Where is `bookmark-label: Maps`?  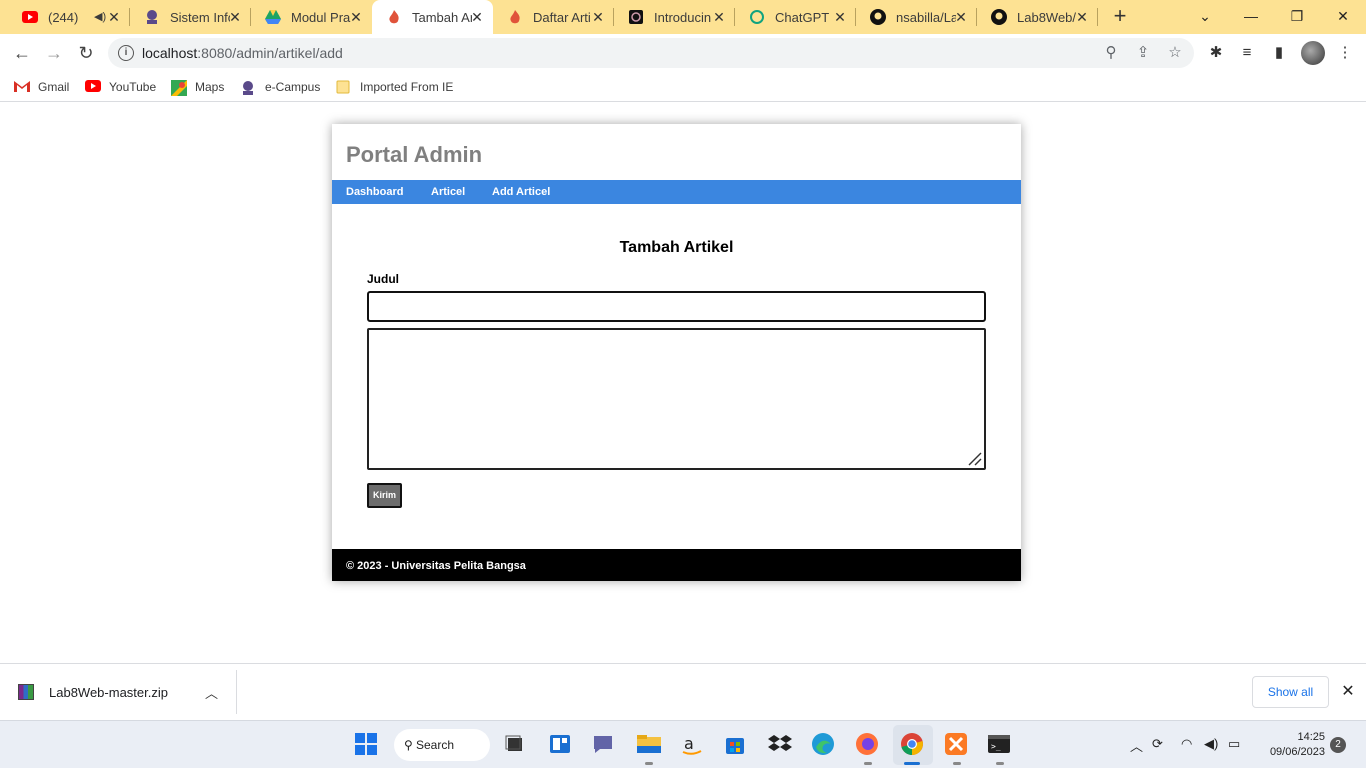 bookmark-label: Maps is located at coordinates (210, 87).